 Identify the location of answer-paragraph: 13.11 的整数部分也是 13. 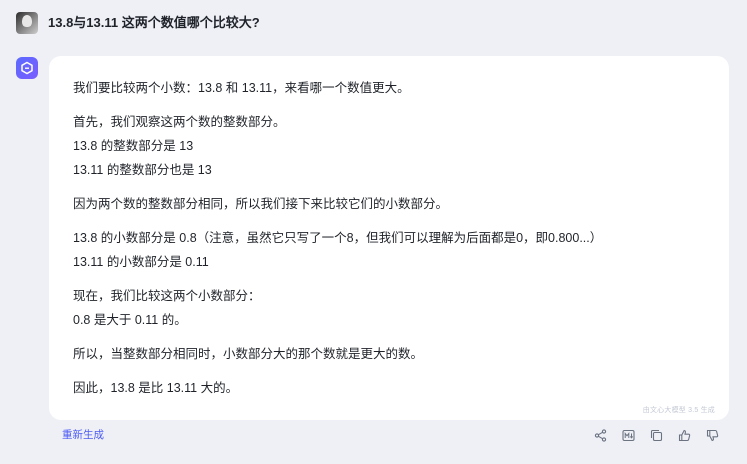
(142, 170).